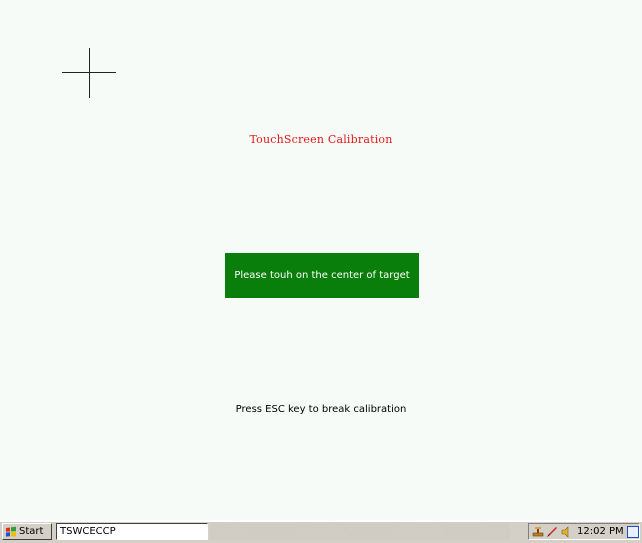 Image resolution: width=642 pixels, height=543 pixels. Describe the element at coordinates (360, 531) in the screenshot. I see `taskbar-empty-area` at that location.